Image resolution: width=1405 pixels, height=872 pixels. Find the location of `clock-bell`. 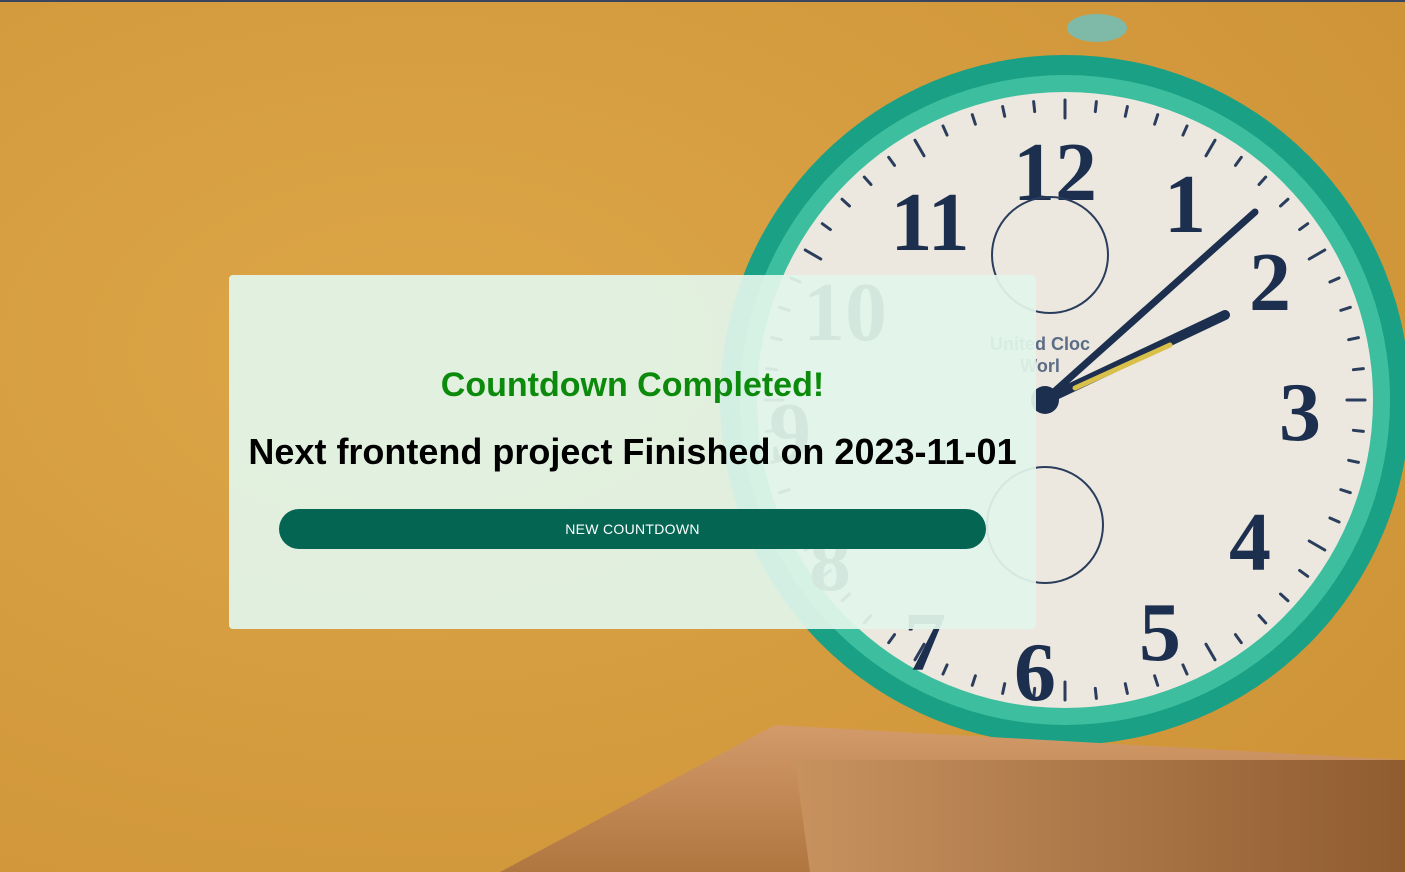

clock-bell is located at coordinates (1097, 28).